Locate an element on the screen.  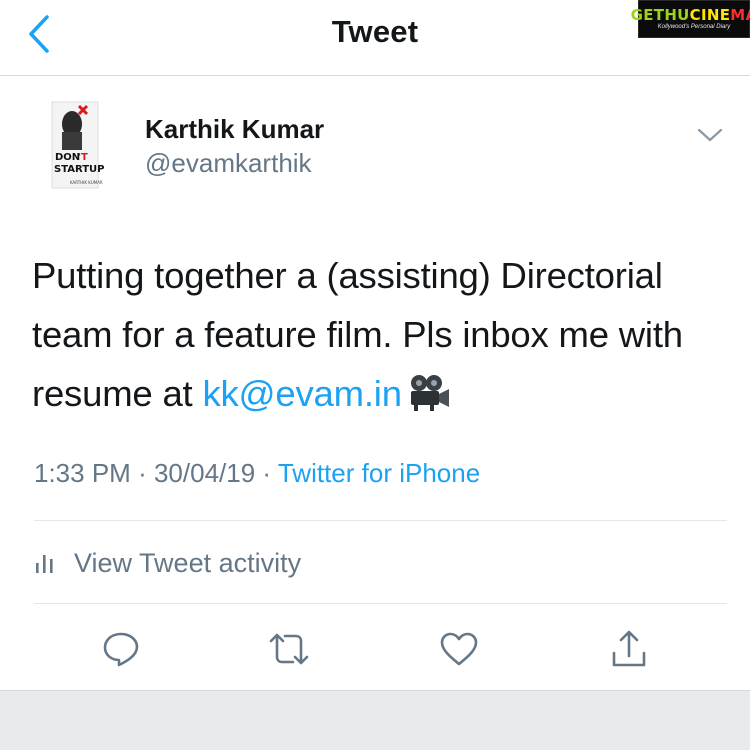
avatar: DON 'T STARTUP KARTHIK KUMAR is located at coordinates (79, 145).